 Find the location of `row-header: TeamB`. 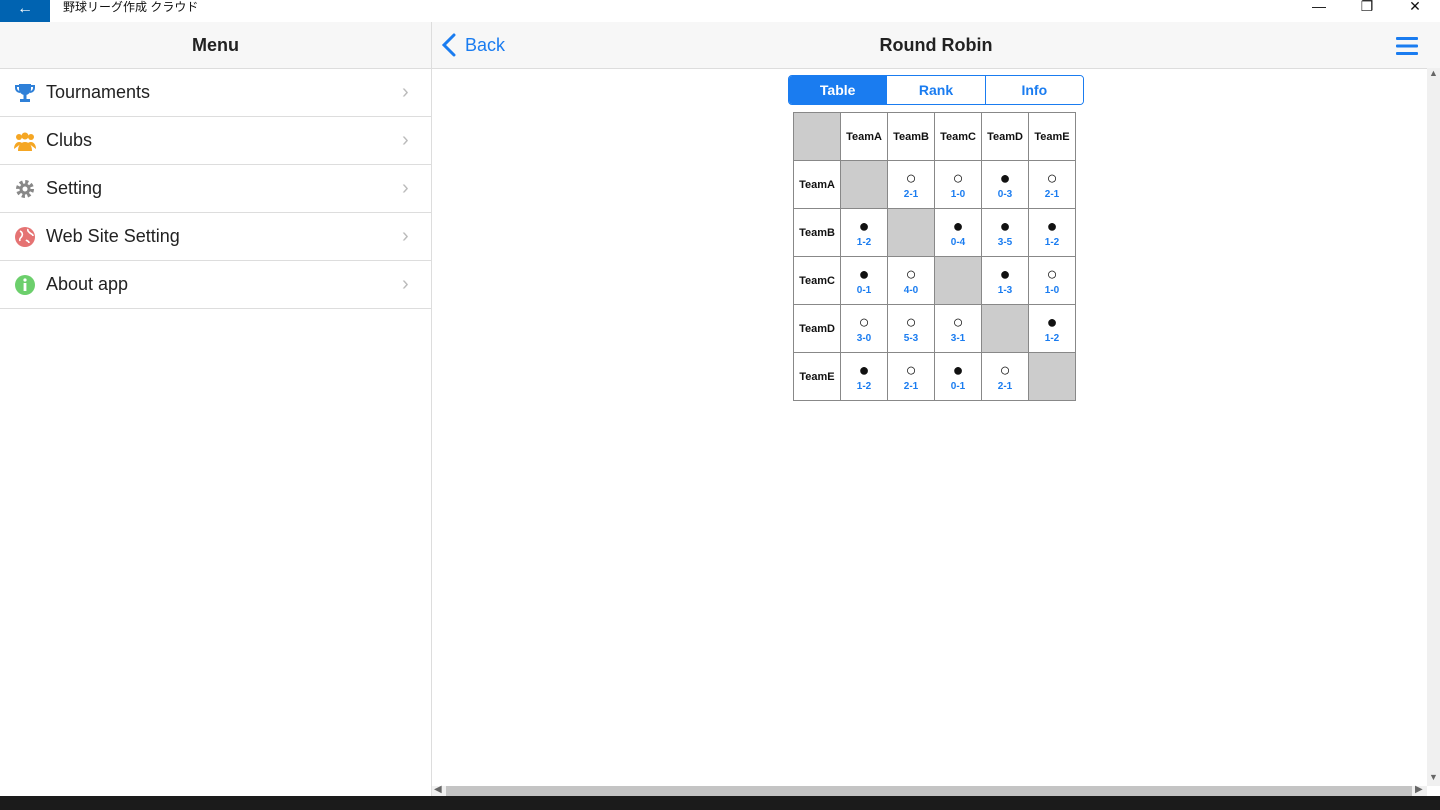

row-header: TeamB is located at coordinates (817, 232).